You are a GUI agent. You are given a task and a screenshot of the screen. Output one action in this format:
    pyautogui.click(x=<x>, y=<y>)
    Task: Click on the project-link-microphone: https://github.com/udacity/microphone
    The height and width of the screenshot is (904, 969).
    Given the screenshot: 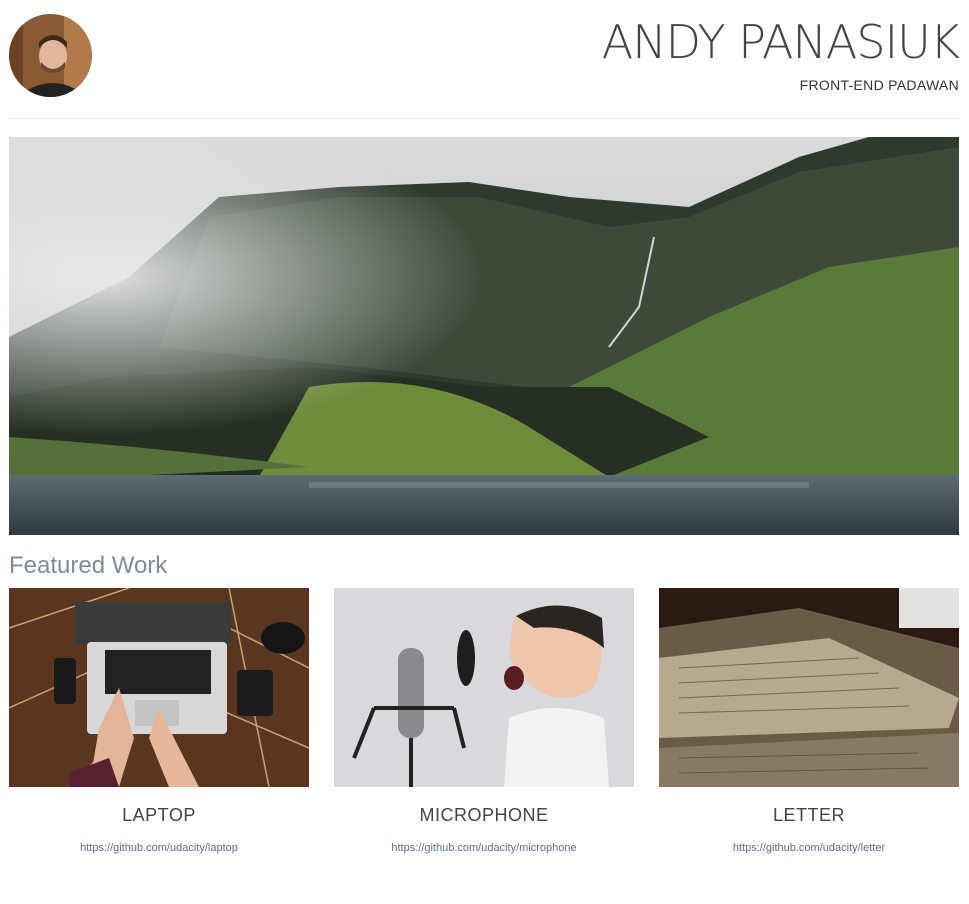 What is the action you would take?
    pyautogui.click(x=484, y=848)
    